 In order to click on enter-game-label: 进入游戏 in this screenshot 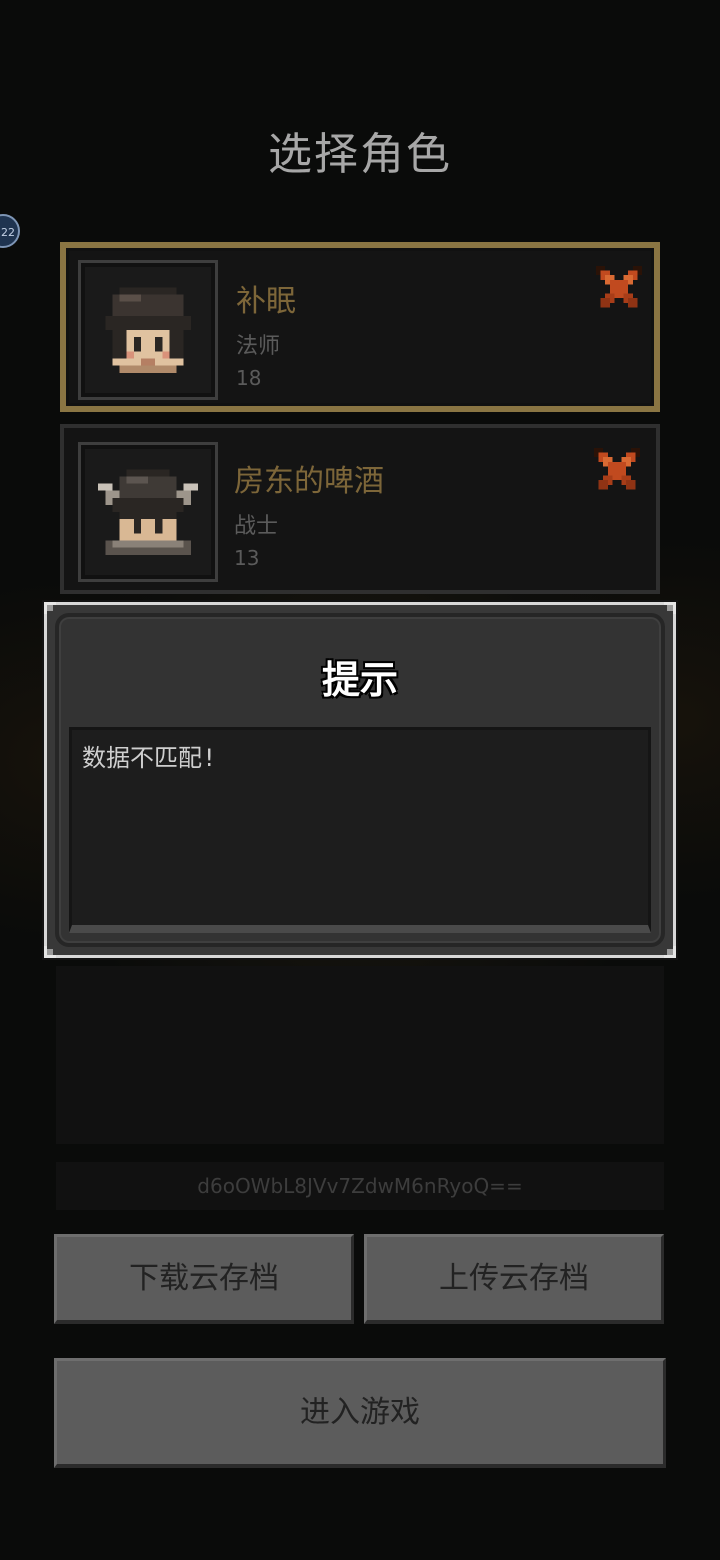, I will do `click(360, 1412)`.